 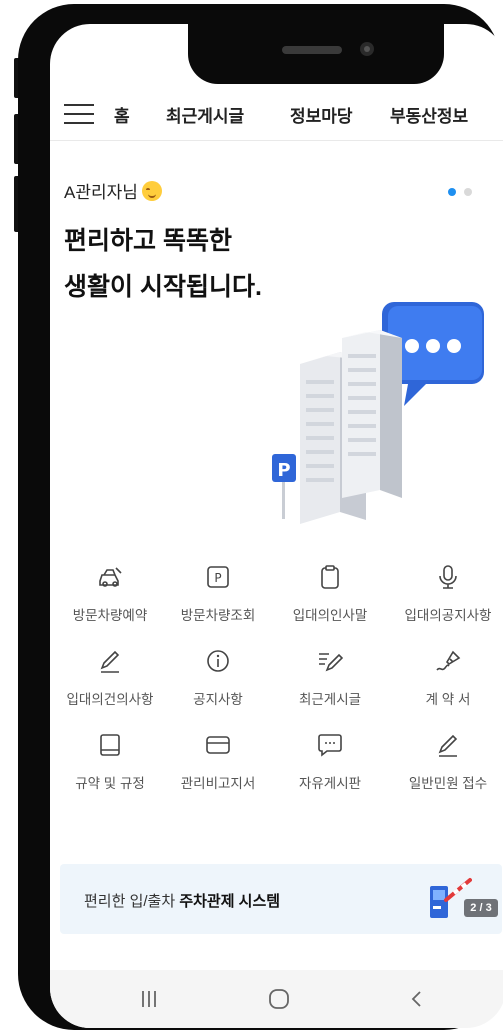 I want to click on menu-label: 공지사항, so click(x=218, y=699).